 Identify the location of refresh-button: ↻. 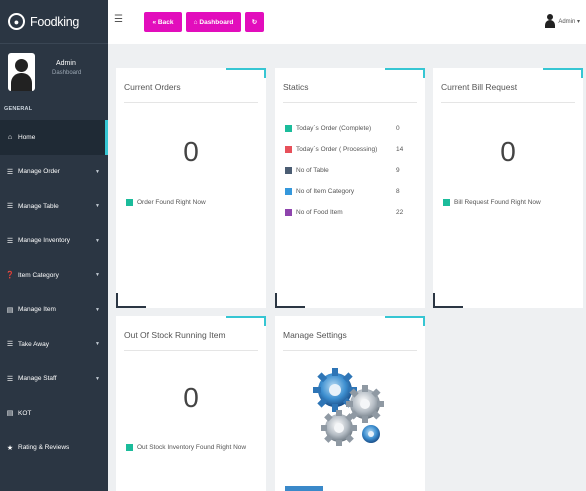
(254, 22).